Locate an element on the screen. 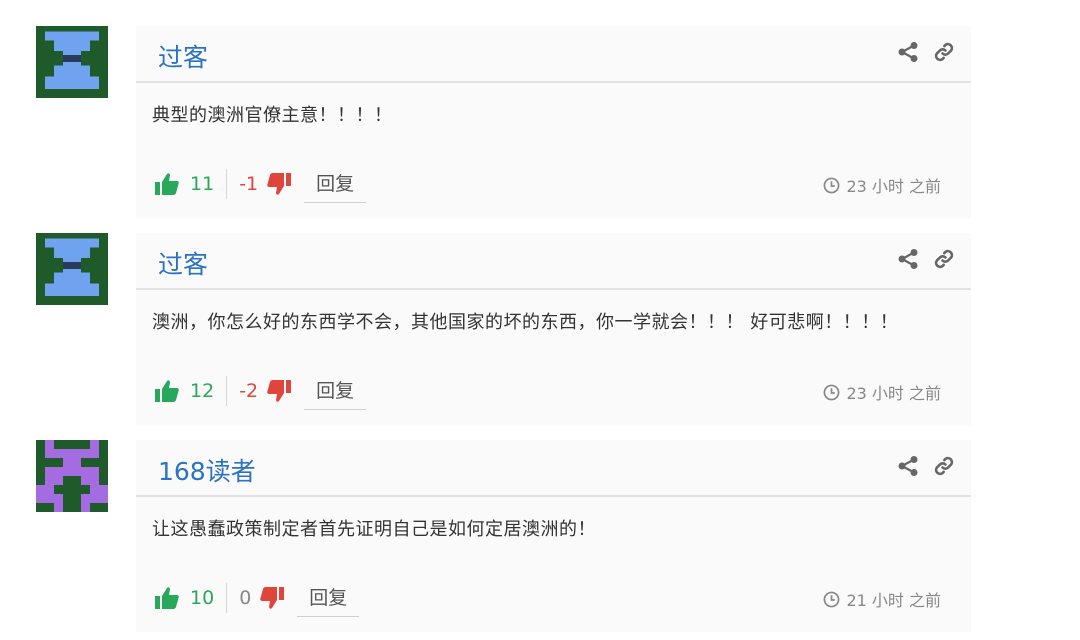  vote-bar: 11 -1 回复 is located at coordinates (260, 184).